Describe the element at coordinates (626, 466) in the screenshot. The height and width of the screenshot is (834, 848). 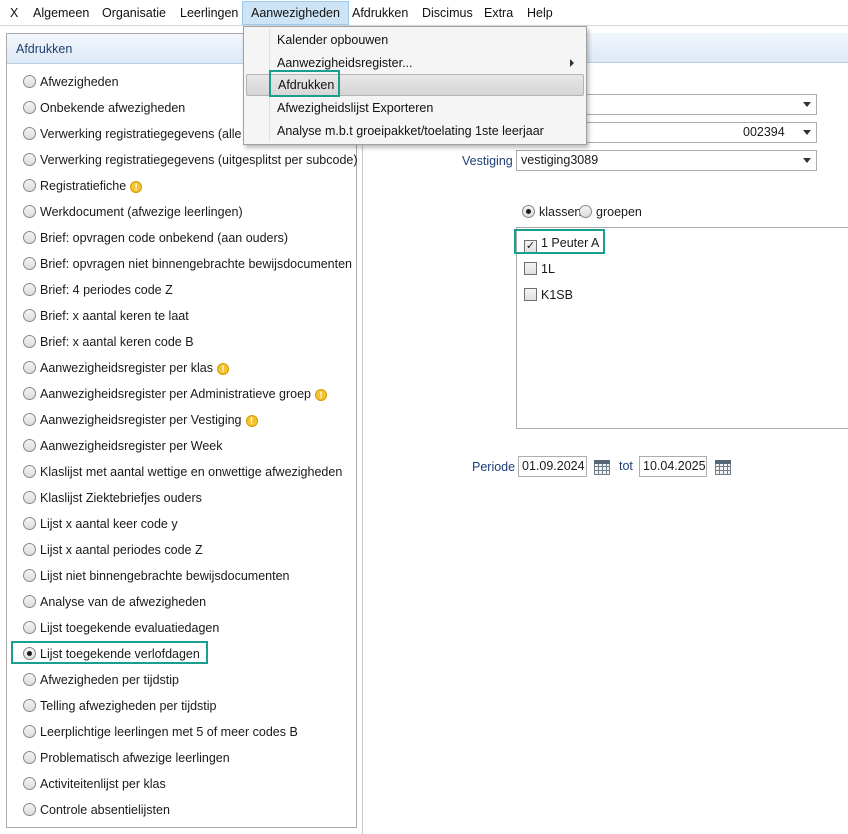
I see `tot-label: tot` at that location.